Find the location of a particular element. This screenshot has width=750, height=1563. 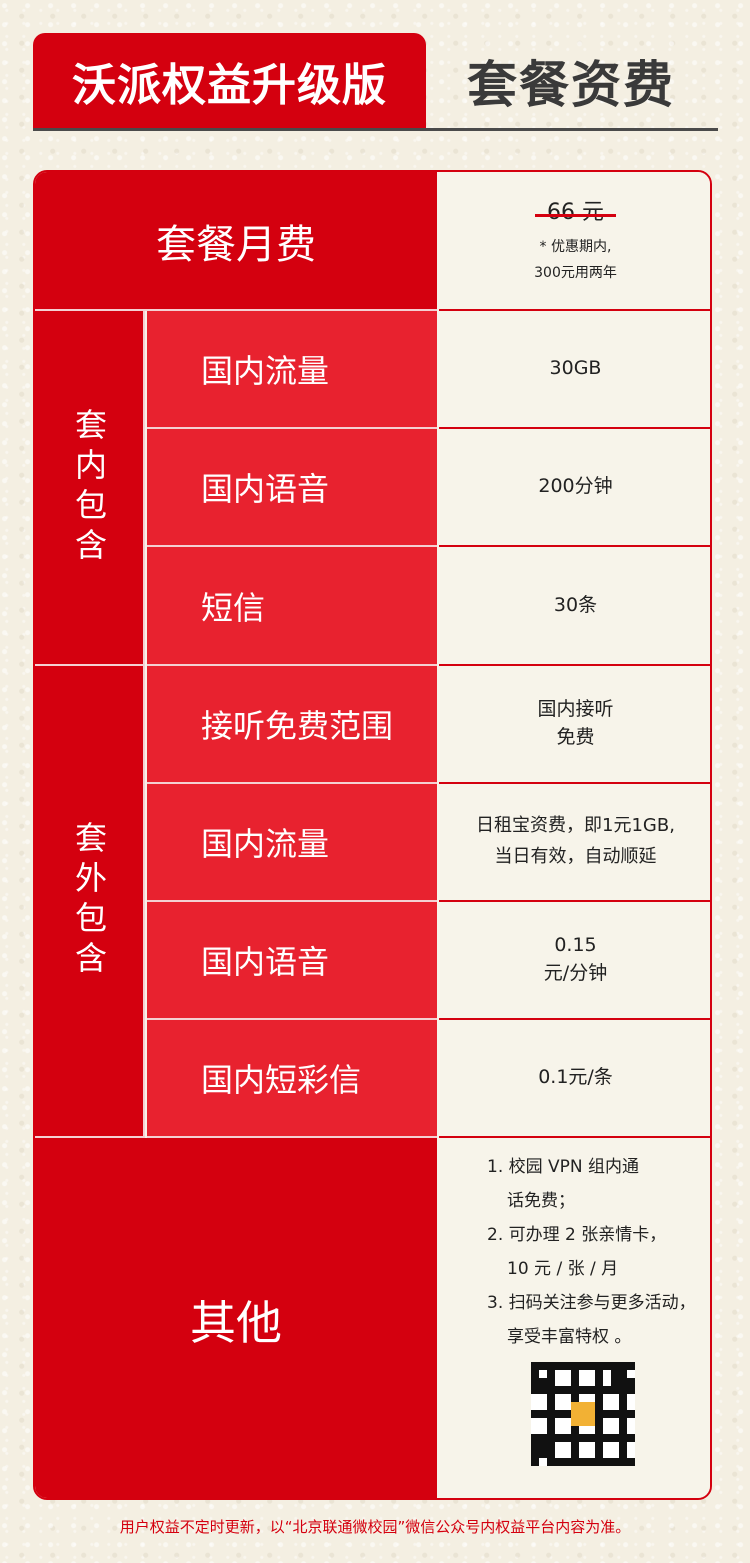

footer-note: 用户权益不定时更新，以“北京联通微校园”微信公众号内权益平台内容为准。 is located at coordinates (375, 1527).